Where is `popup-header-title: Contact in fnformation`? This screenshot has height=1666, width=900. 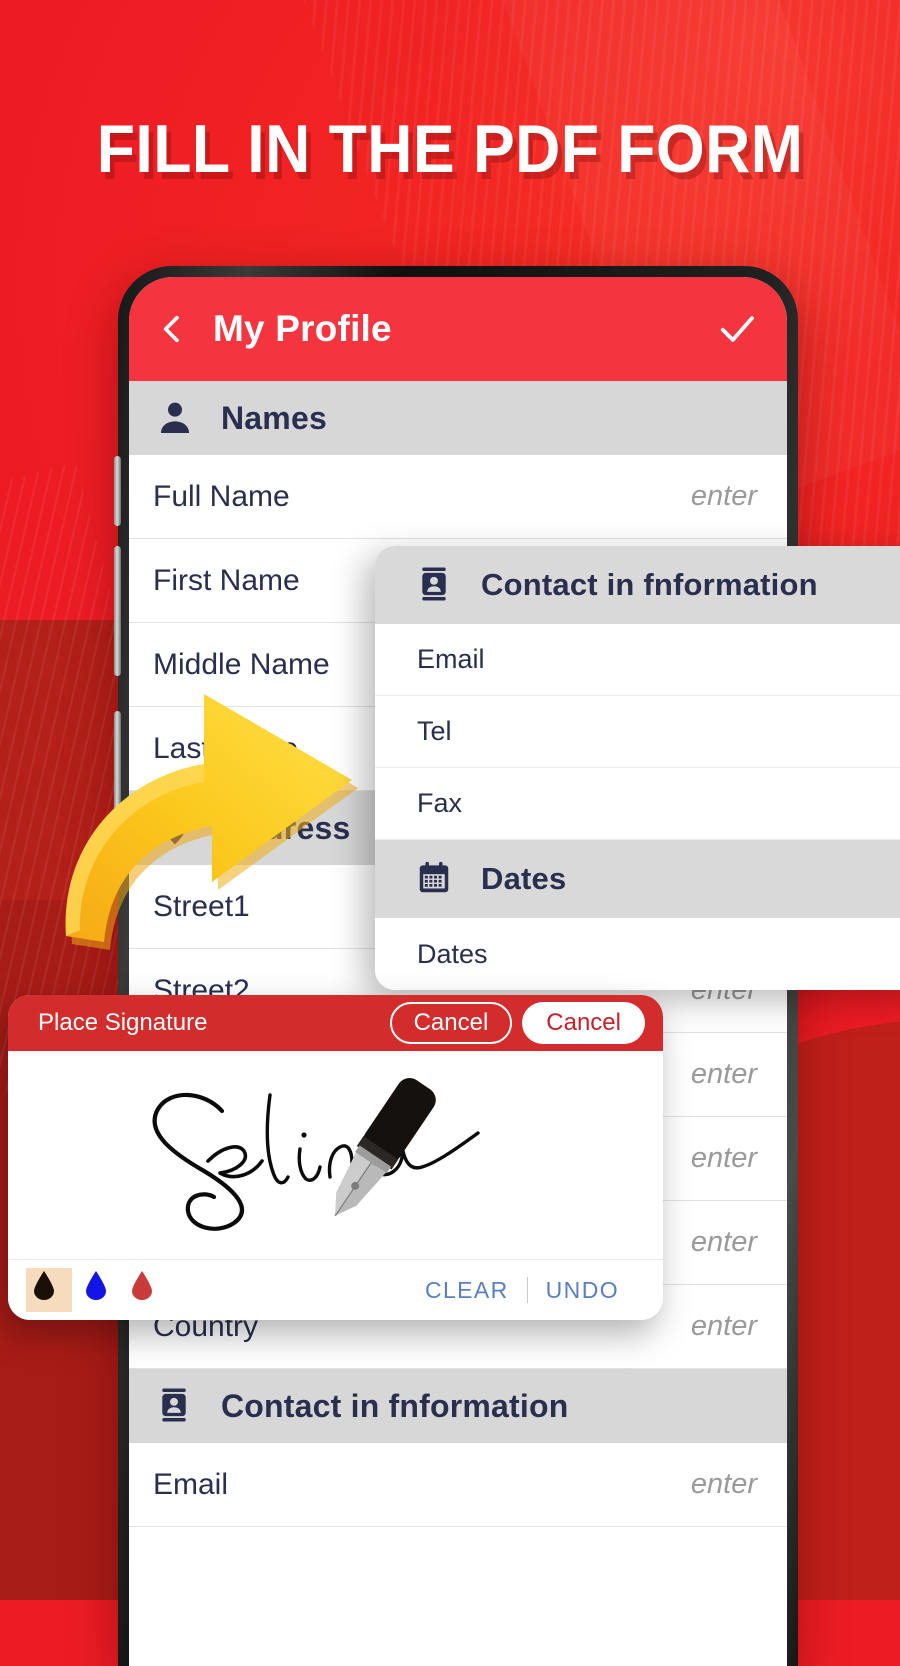
popup-header-title: Contact in fnformation is located at coordinates (649, 584).